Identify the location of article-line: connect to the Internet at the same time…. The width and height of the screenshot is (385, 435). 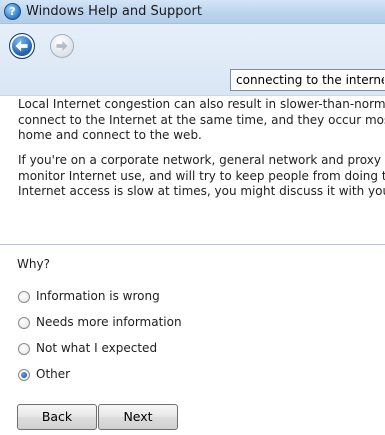
(201, 119).